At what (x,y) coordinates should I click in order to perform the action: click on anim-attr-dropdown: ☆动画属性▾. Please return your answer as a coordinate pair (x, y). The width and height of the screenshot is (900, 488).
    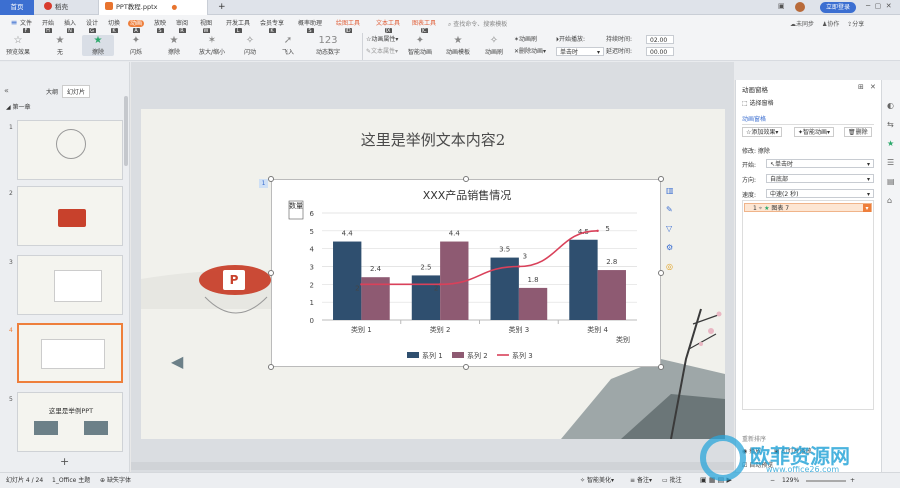
    Looking at the image, I should click on (382, 40).